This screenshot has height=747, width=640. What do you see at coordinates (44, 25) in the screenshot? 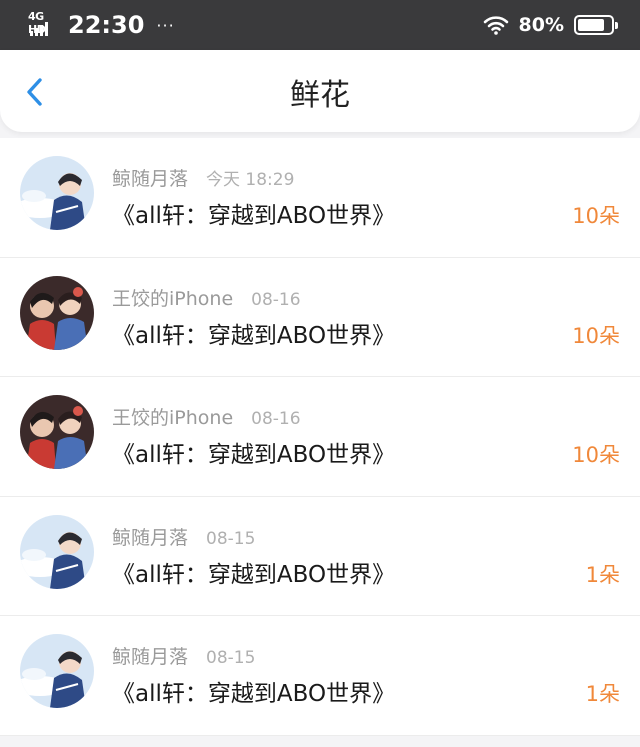
I see `signal-icon: 4G HD` at bounding box center [44, 25].